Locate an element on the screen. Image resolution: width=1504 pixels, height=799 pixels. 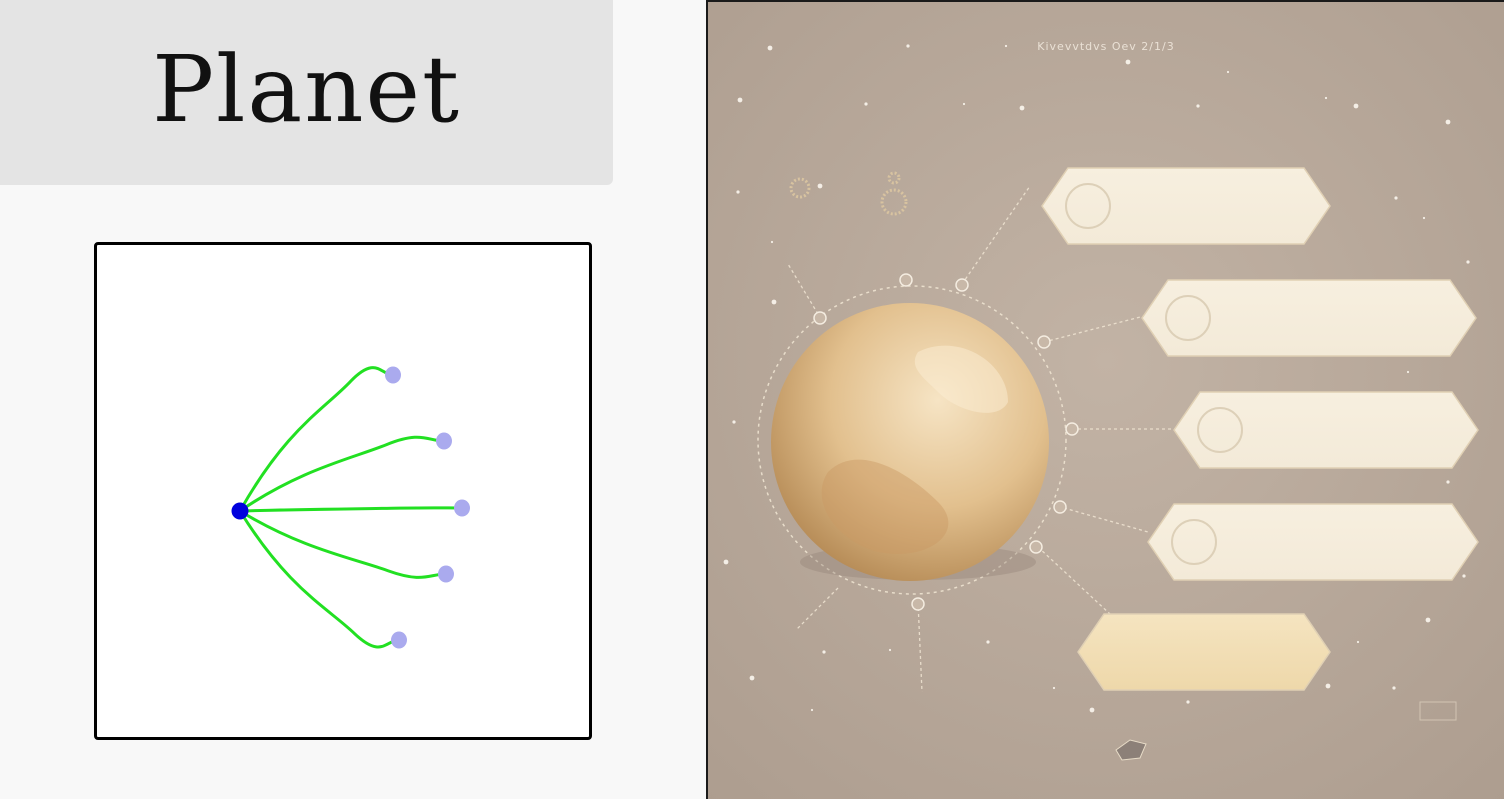
mind-map-canvas is located at coordinates (350, 507).